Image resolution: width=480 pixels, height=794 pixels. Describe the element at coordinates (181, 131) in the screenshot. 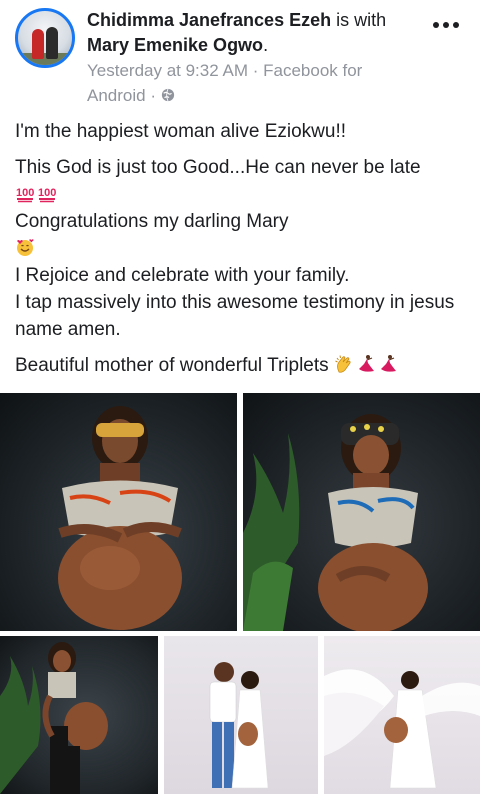

I see `post-line-1: I'm the happiest woman alive Eziokwu!!` at that location.